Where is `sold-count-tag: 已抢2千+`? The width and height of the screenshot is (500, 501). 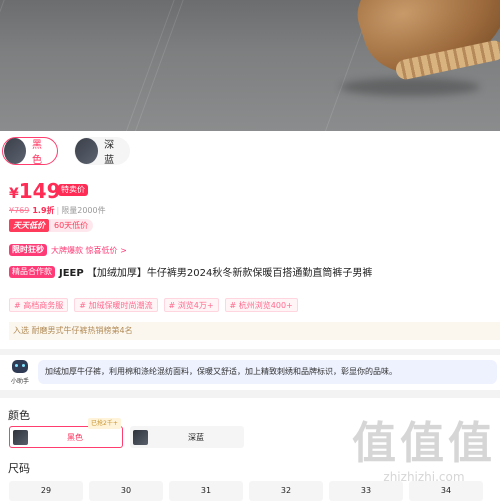
sold-count-tag: 已抢2千+ is located at coordinates (104, 423).